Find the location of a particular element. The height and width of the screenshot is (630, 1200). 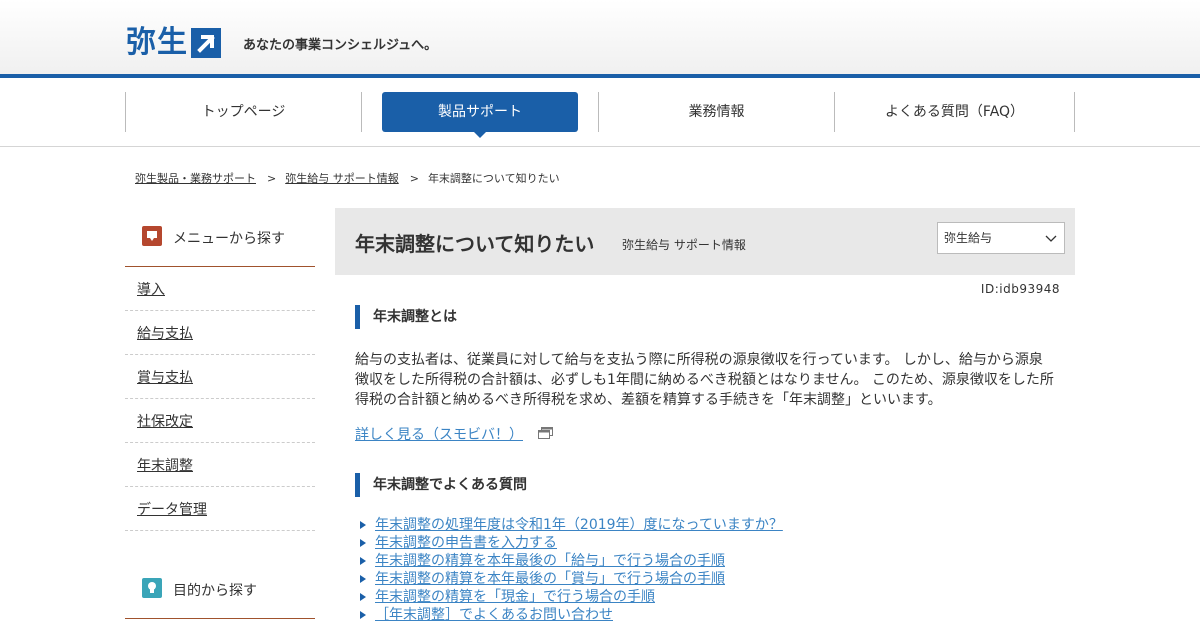

breadcrumb: 弥生製品・業務サポート > 弥生給与 サポート情報 > 年末調整について知りたい is located at coordinates (347, 178).